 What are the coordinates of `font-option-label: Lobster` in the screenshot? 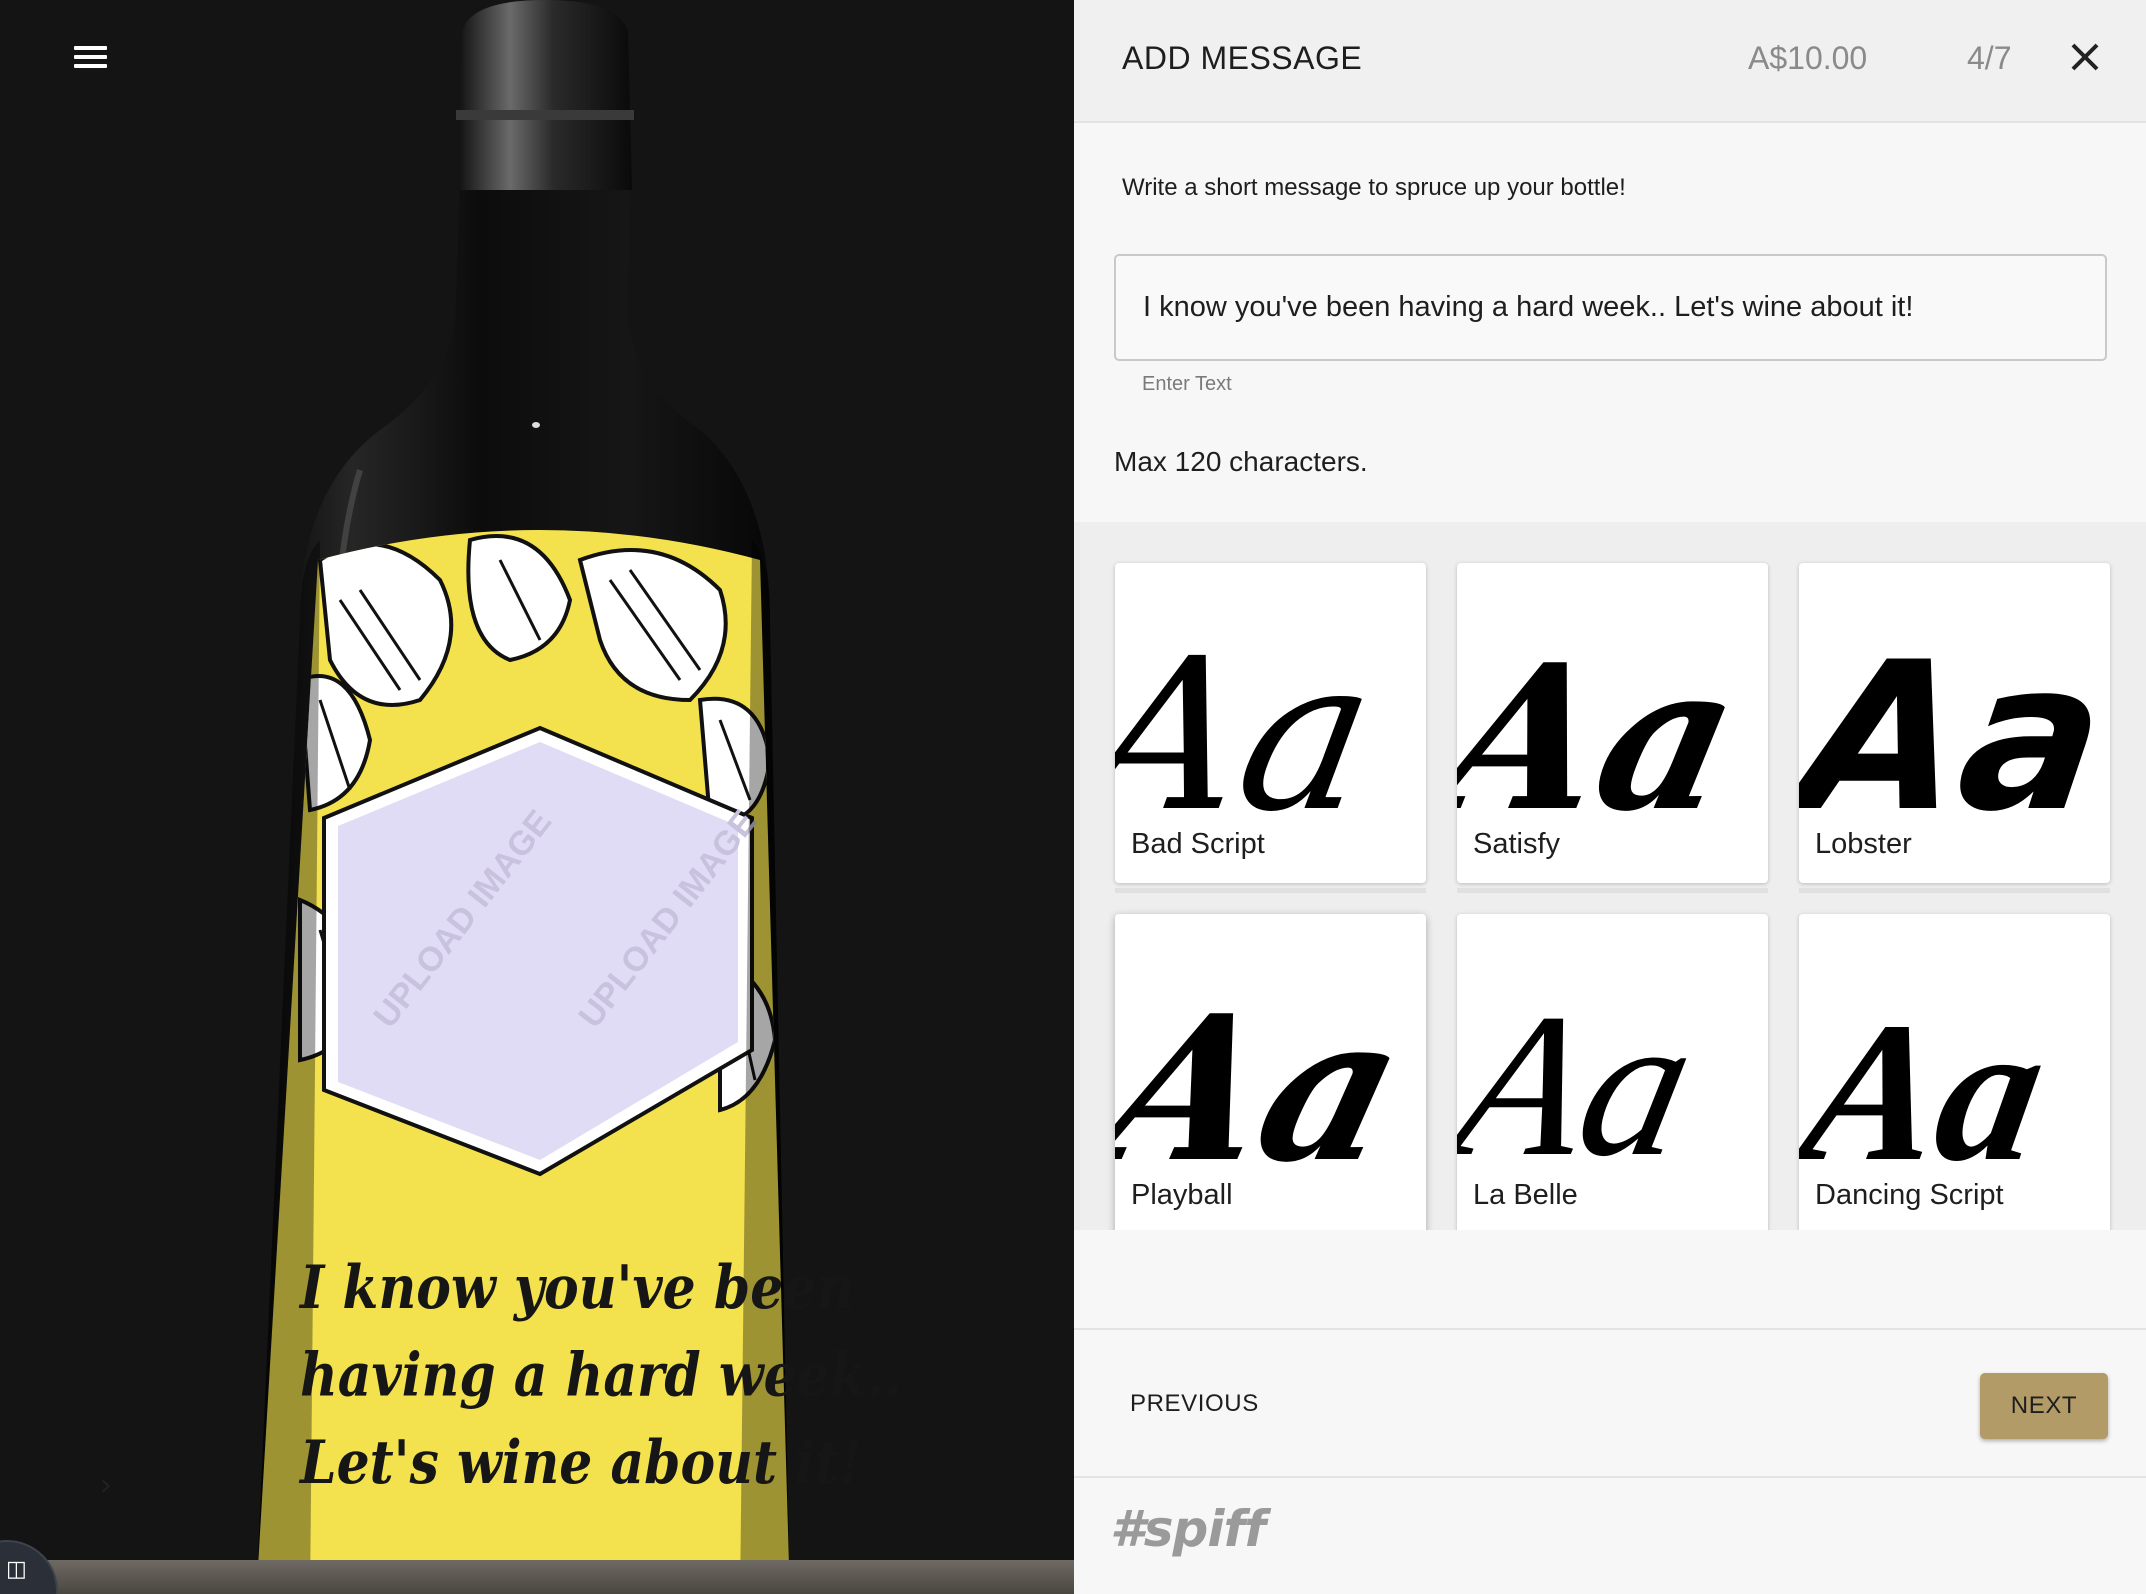 It's located at (1863, 844).